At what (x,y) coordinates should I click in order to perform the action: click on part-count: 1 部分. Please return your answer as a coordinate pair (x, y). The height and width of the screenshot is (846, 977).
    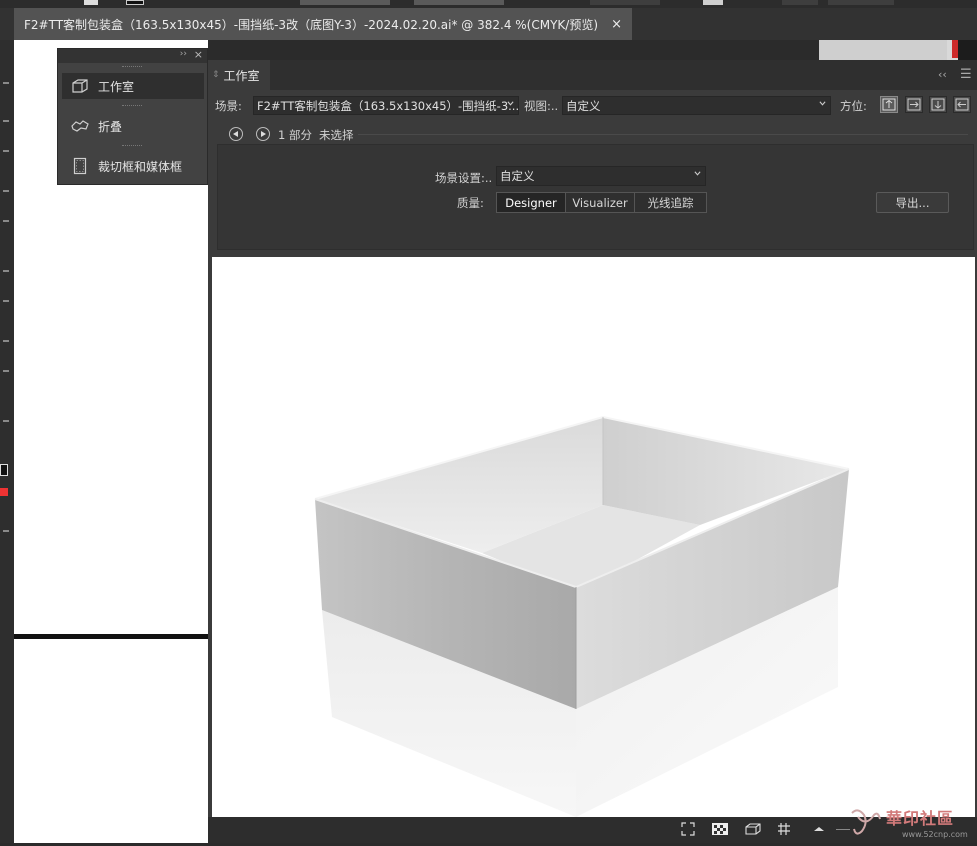
    Looking at the image, I should click on (295, 135).